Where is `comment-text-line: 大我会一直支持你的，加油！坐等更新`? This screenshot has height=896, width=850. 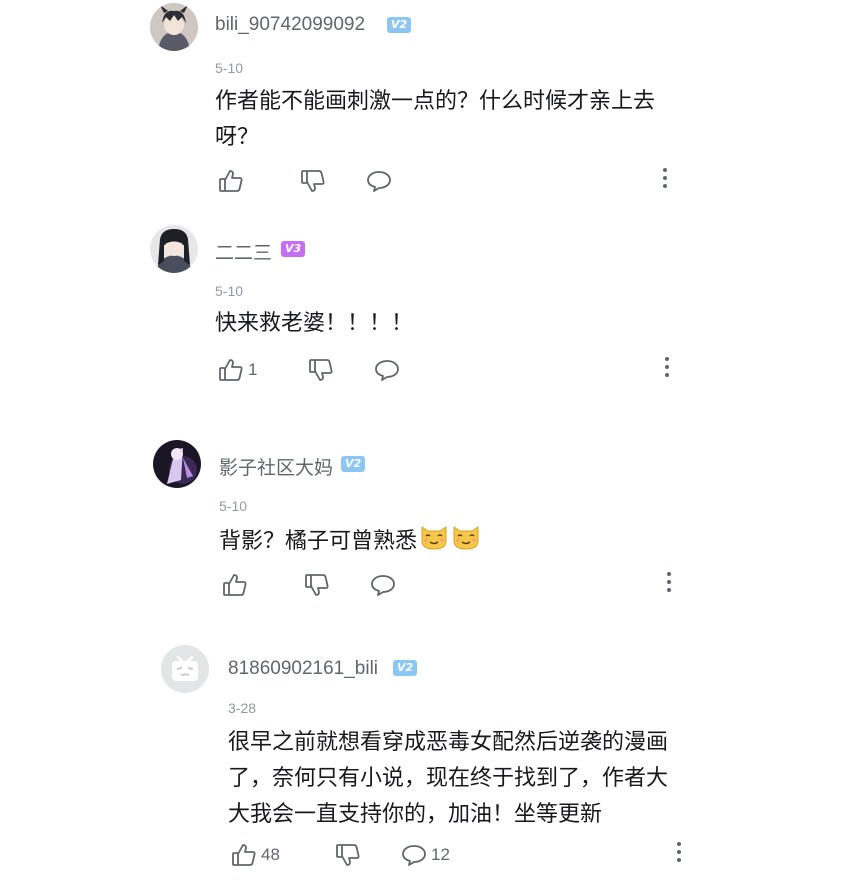
comment-text-line: 大我会一直支持你的，加油！坐等更新 is located at coordinates (415, 814).